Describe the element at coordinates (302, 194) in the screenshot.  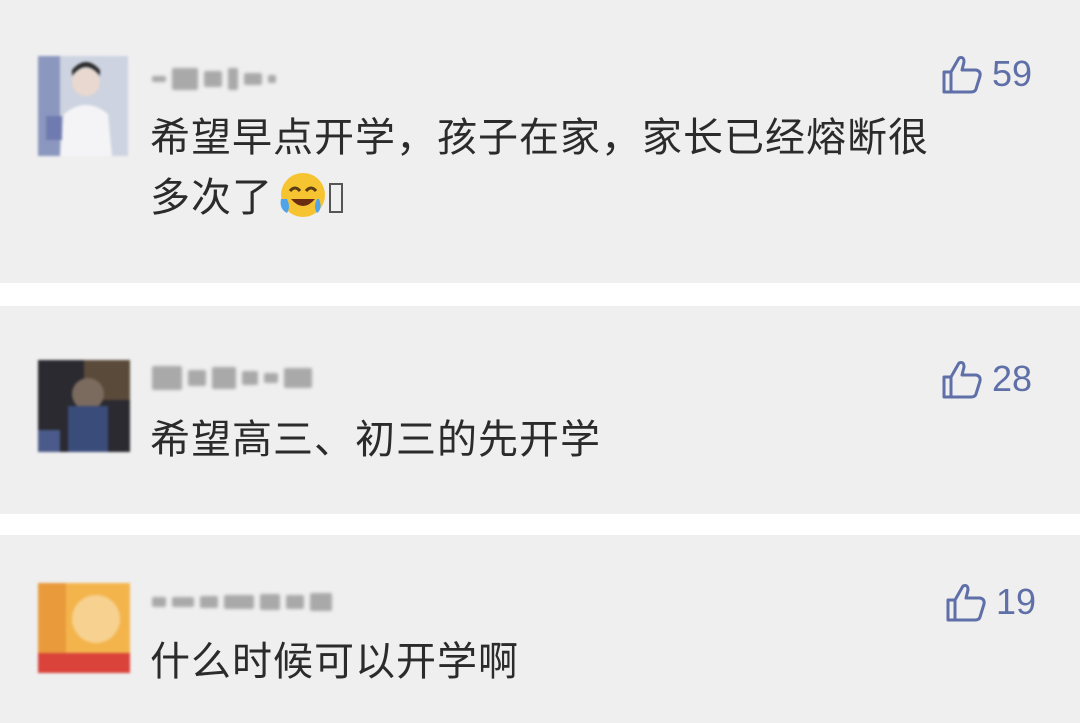
I see `laughing-crying-emoji-icon` at that location.